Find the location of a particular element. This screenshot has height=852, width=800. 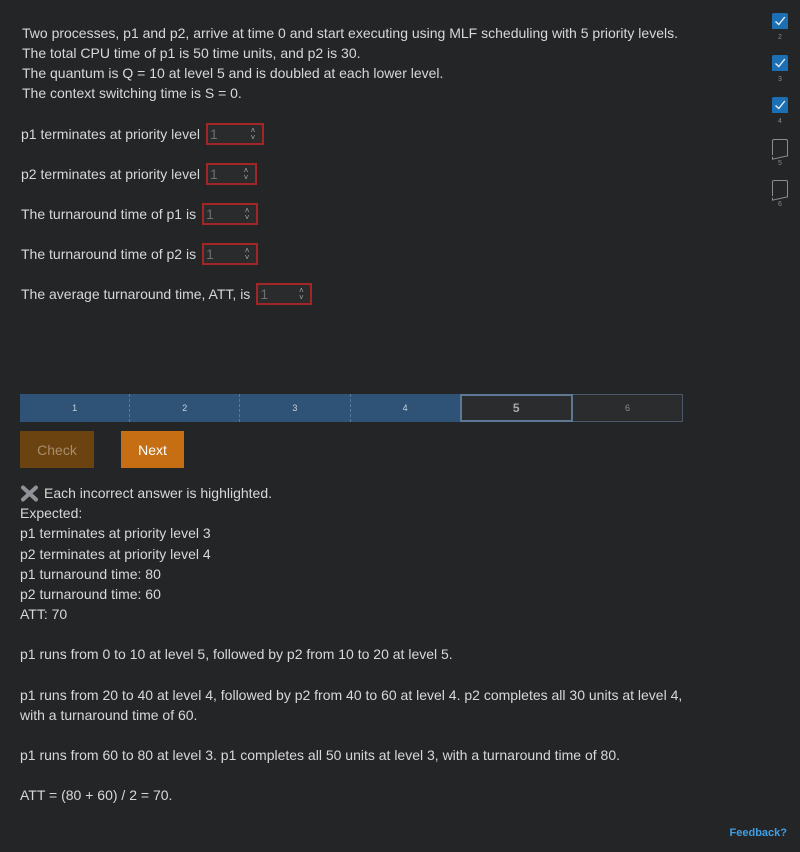

side-nav-item-2: 2 is located at coordinates (780, 27).